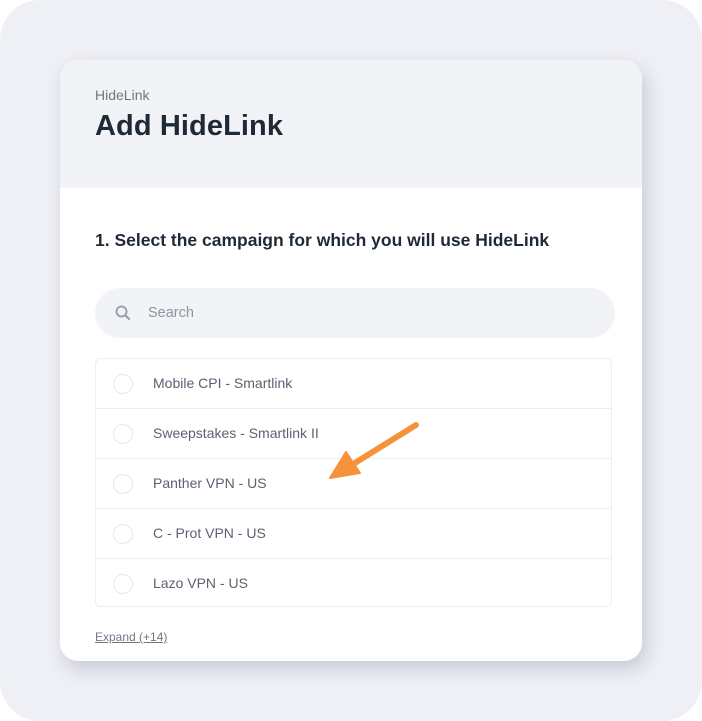  I want to click on campaign-label: Lazo VPN - US, so click(200, 583).